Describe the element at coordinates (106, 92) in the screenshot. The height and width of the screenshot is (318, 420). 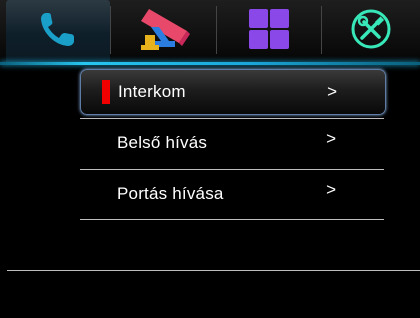
I see `selection-marker` at that location.